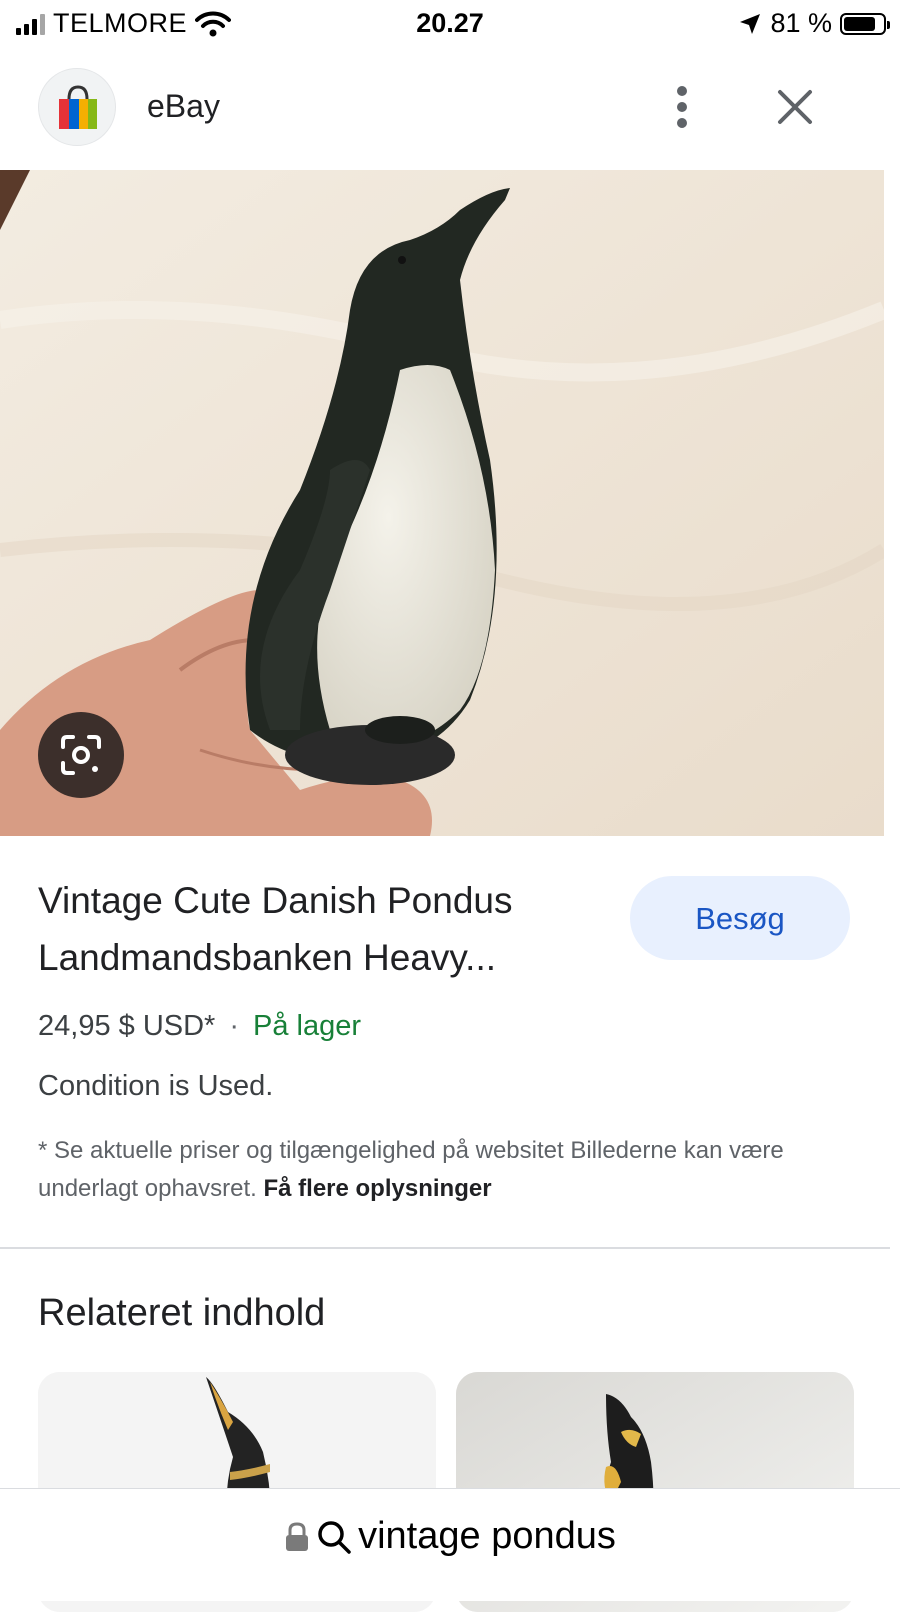 The width and height of the screenshot is (900, 1612). Describe the element at coordinates (297, 1536) in the screenshot. I see `lock-icon` at that location.